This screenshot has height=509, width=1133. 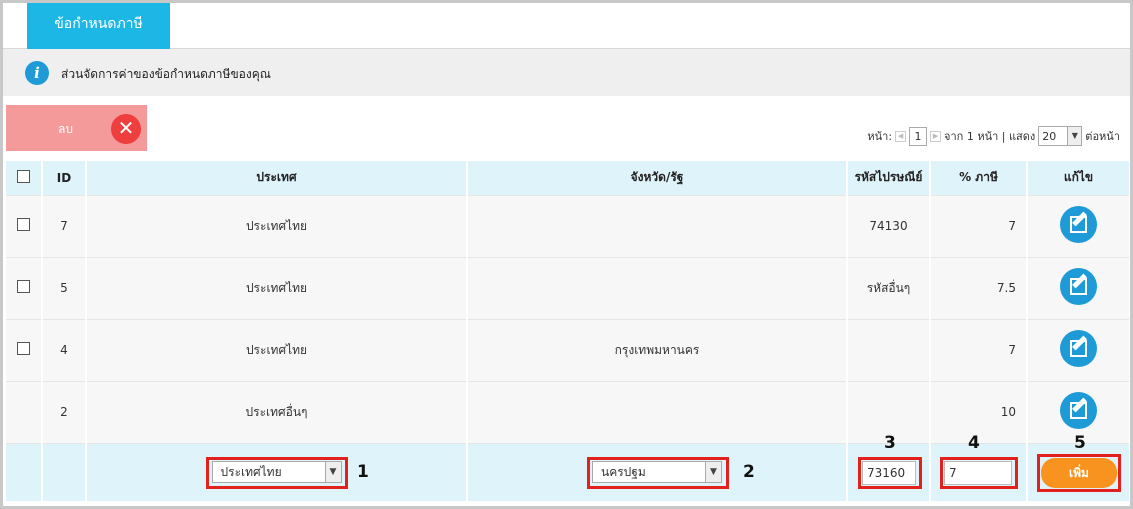 What do you see at coordinates (363, 471) in the screenshot?
I see `callout-1: 1` at bounding box center [363, 471].